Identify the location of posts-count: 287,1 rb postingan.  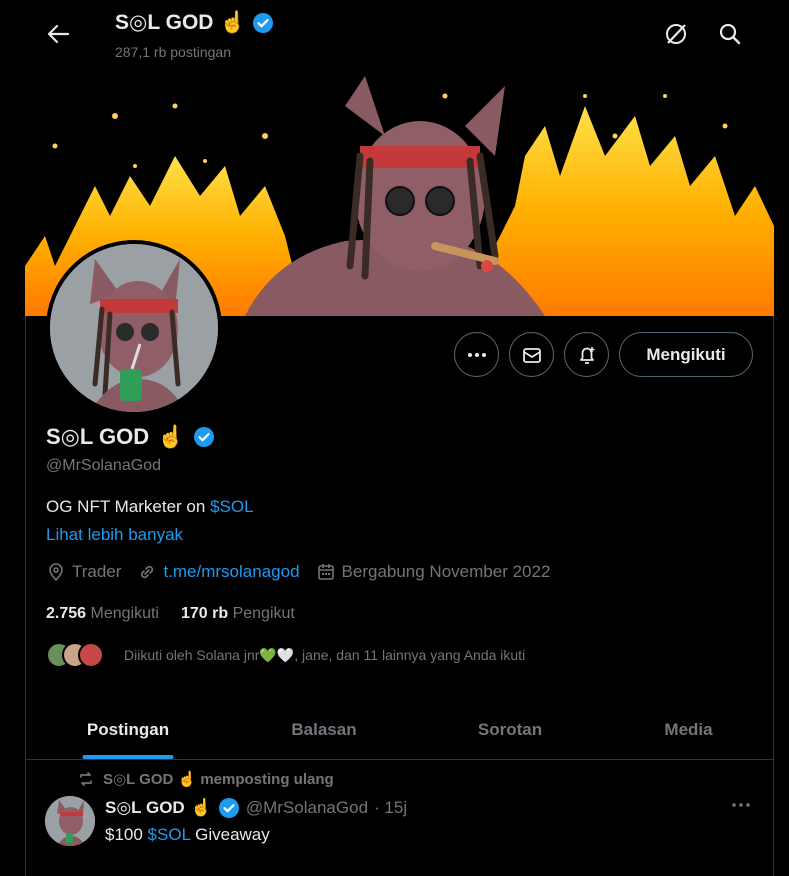
(173, 52).